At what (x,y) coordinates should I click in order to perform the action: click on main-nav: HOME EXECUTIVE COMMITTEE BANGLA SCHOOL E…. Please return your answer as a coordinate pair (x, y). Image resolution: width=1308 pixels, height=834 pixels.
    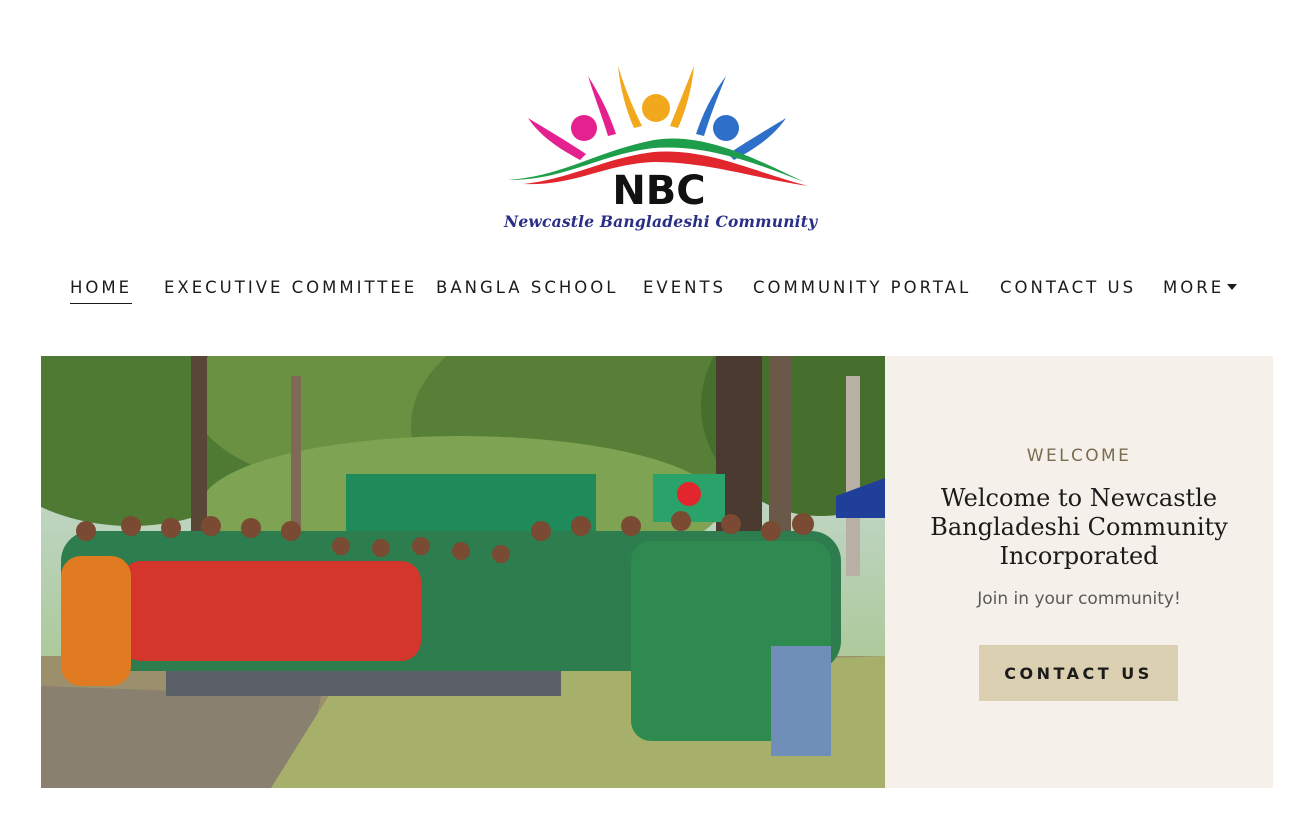
    Looking at the image, I should click on (654, 291).